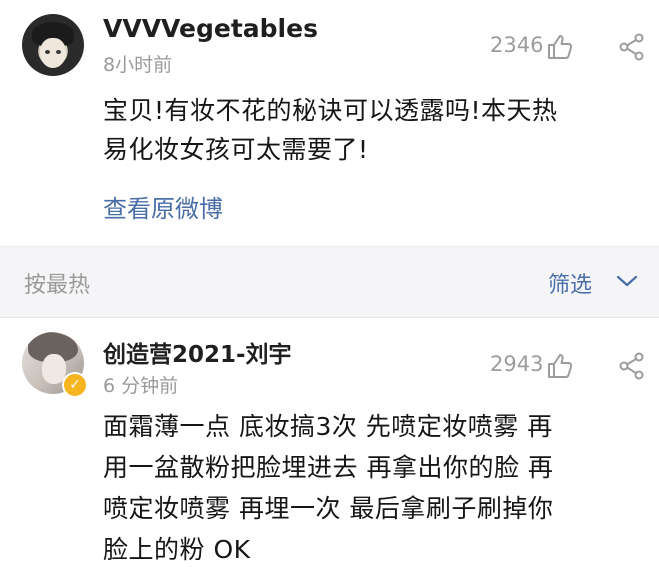 The image size is (659, 579). What do you see at coordinates (197, 352) in the screenshot?
I see `username: 创造营2021-刘宇` at bounding box center [197, 352].